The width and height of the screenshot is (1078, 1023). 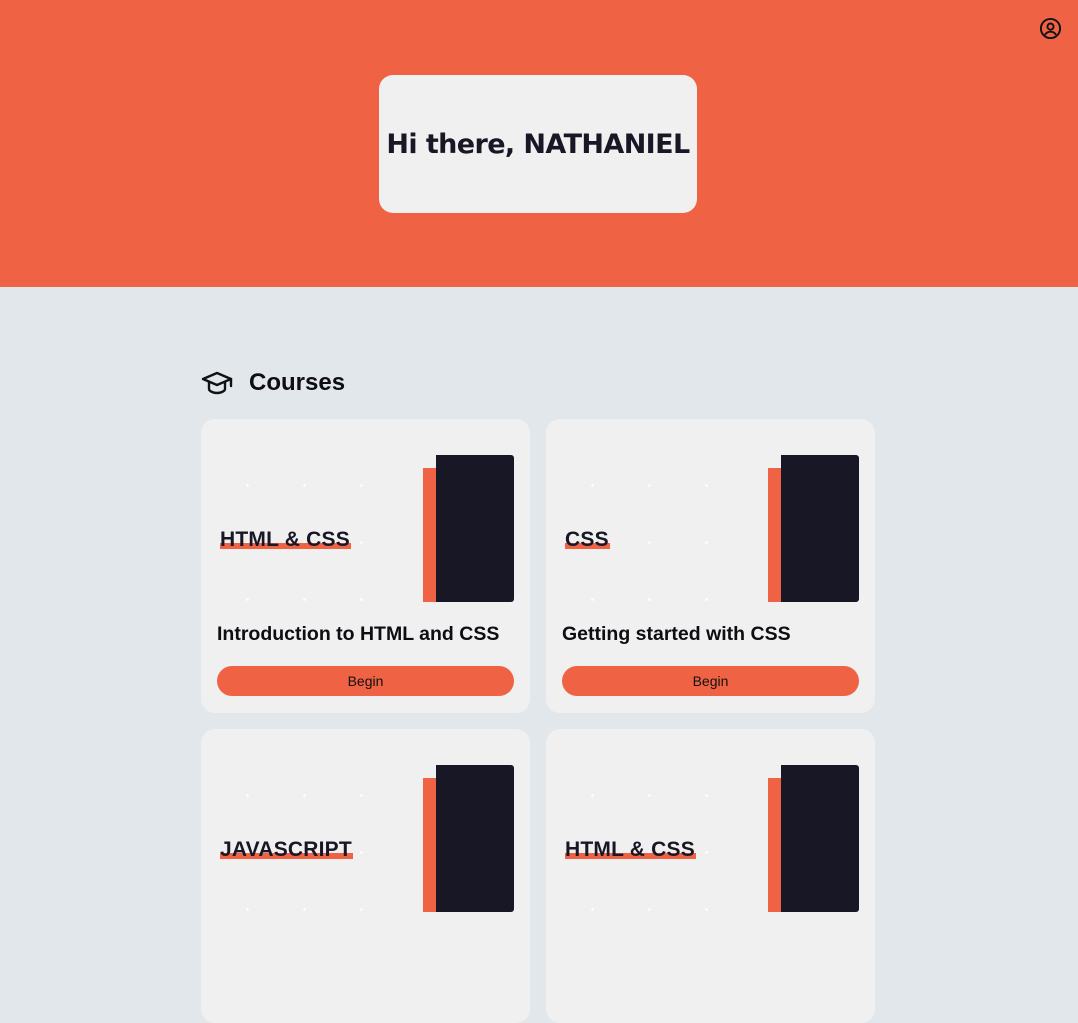 I want to click on course-thumbnail: JAVASCRIPT, so click(x=365, y=838).